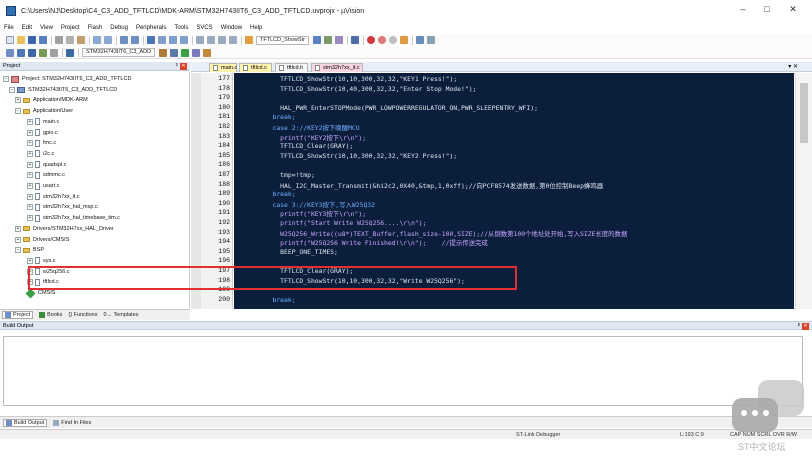 The width and height of the screenshot is (812, 462). Describe the element at coordinates (43, 52) in the screenshot. I see `batch-build-icon` at that location.